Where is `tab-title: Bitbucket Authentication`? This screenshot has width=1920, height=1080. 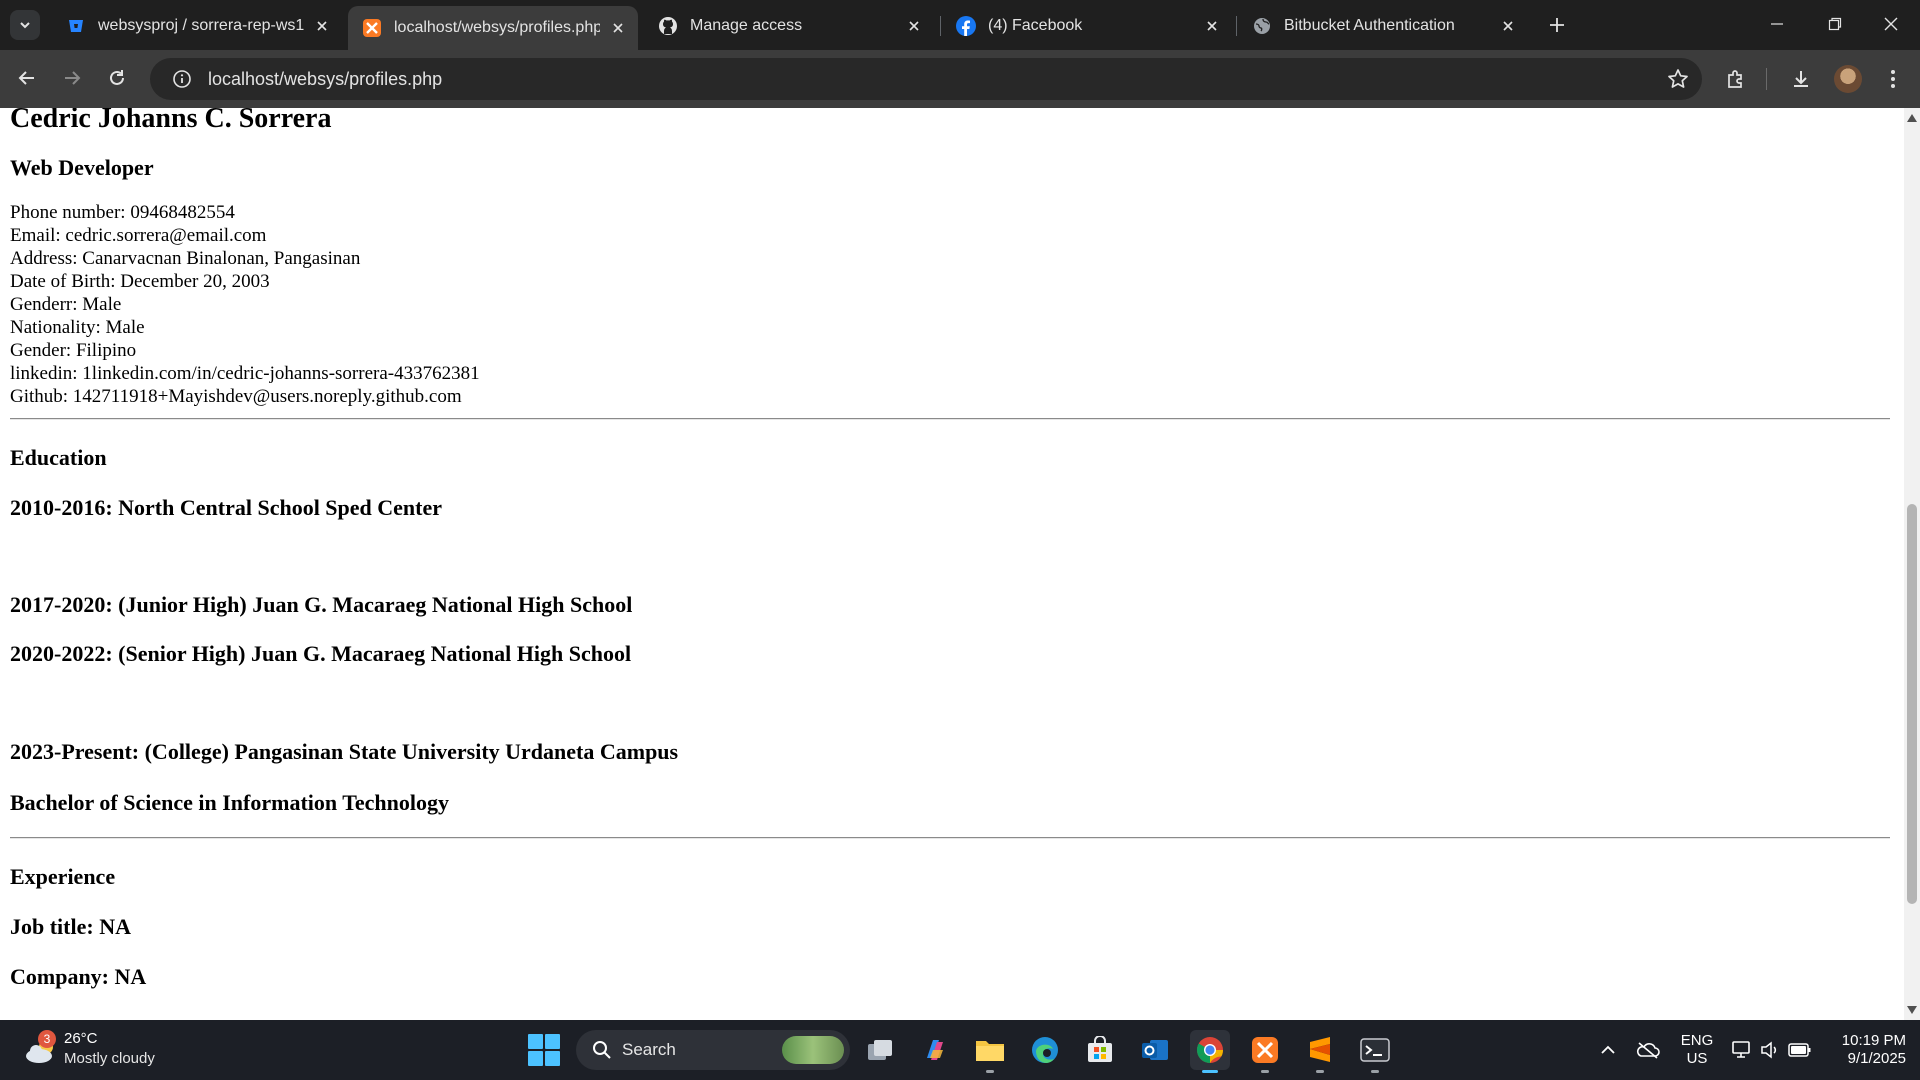
tab-title: Bitbucket Authentication is located at coordinates (1369, 25).